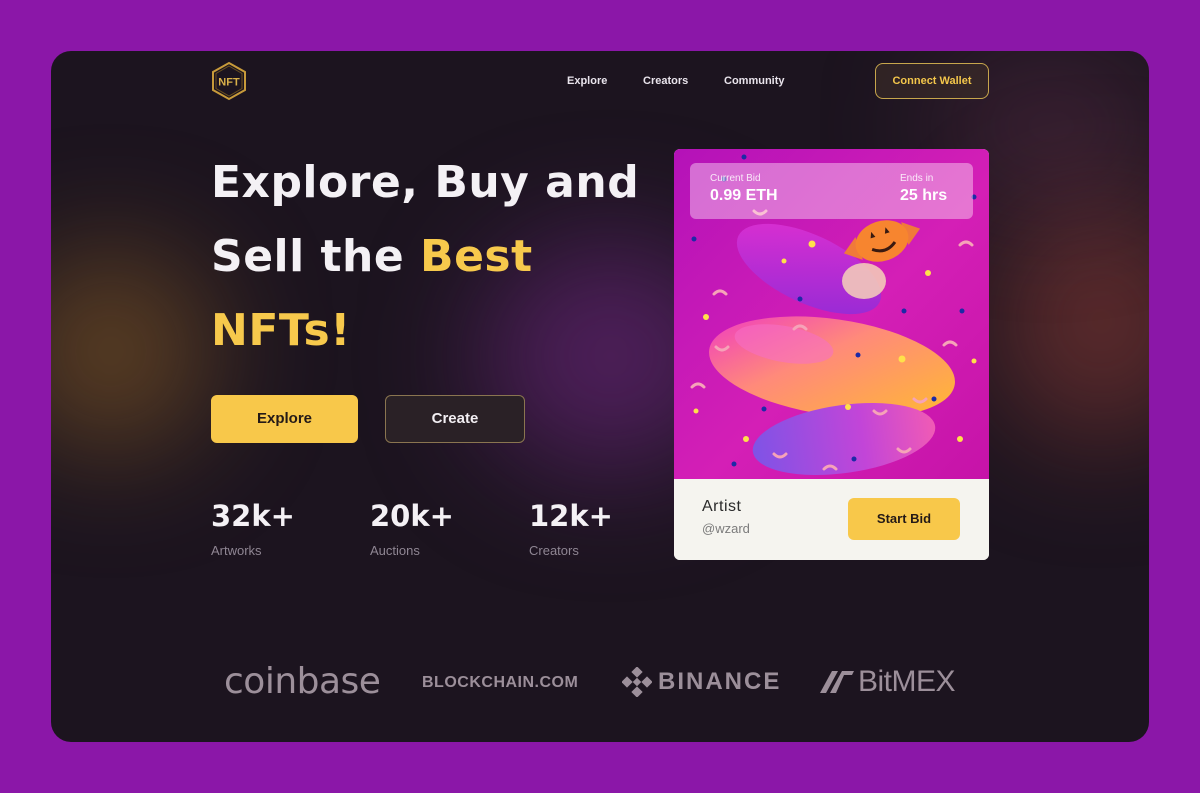 The image size is (1200, 793). What do you see at coordinates (412, 516) in the screenshot?
I see `stat-value: 20k+` at bounding box center [412, 516].